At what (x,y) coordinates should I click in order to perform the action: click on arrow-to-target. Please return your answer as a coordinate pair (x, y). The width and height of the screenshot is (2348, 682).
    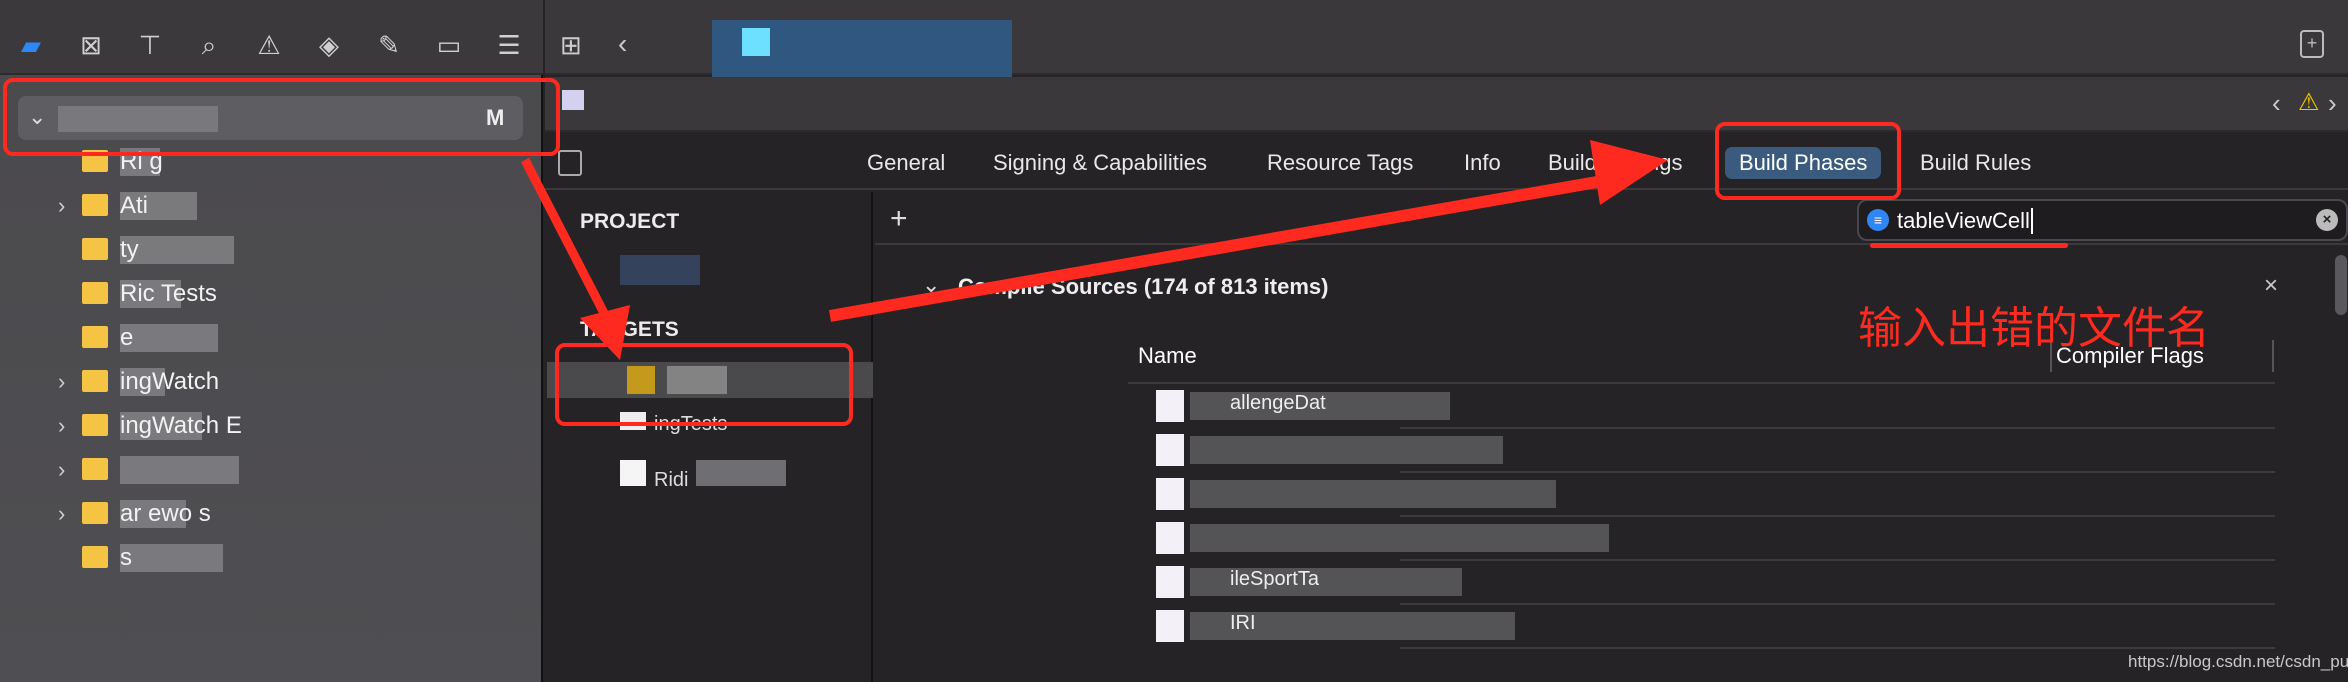
    Looking at the image, I should click on (565, 237).